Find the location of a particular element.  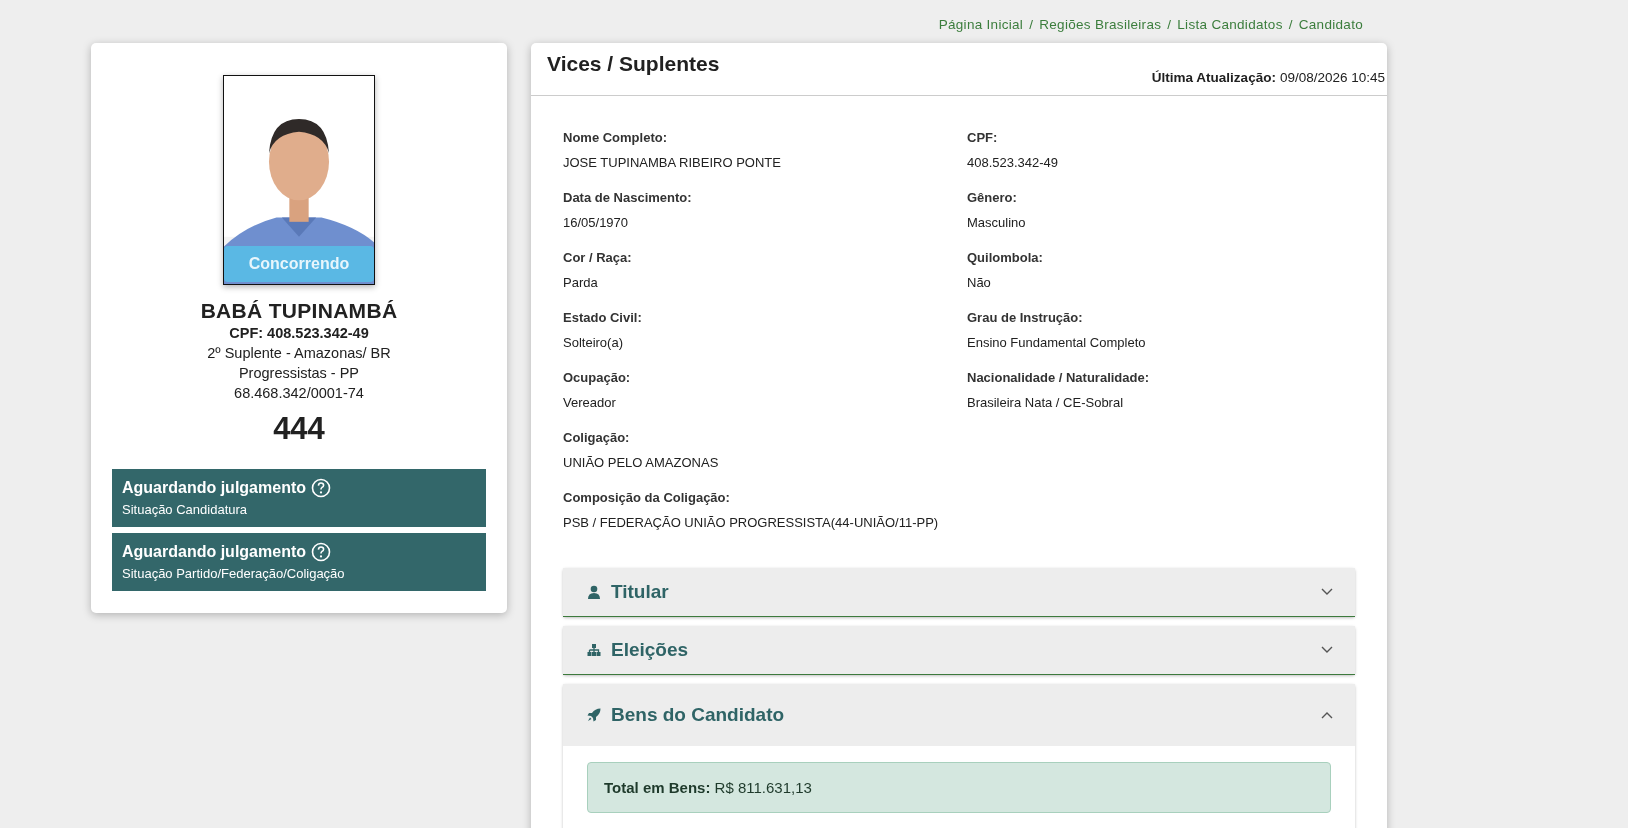

update-value: 09/08/2026 10:45 is located at coordinates (1332, 77).